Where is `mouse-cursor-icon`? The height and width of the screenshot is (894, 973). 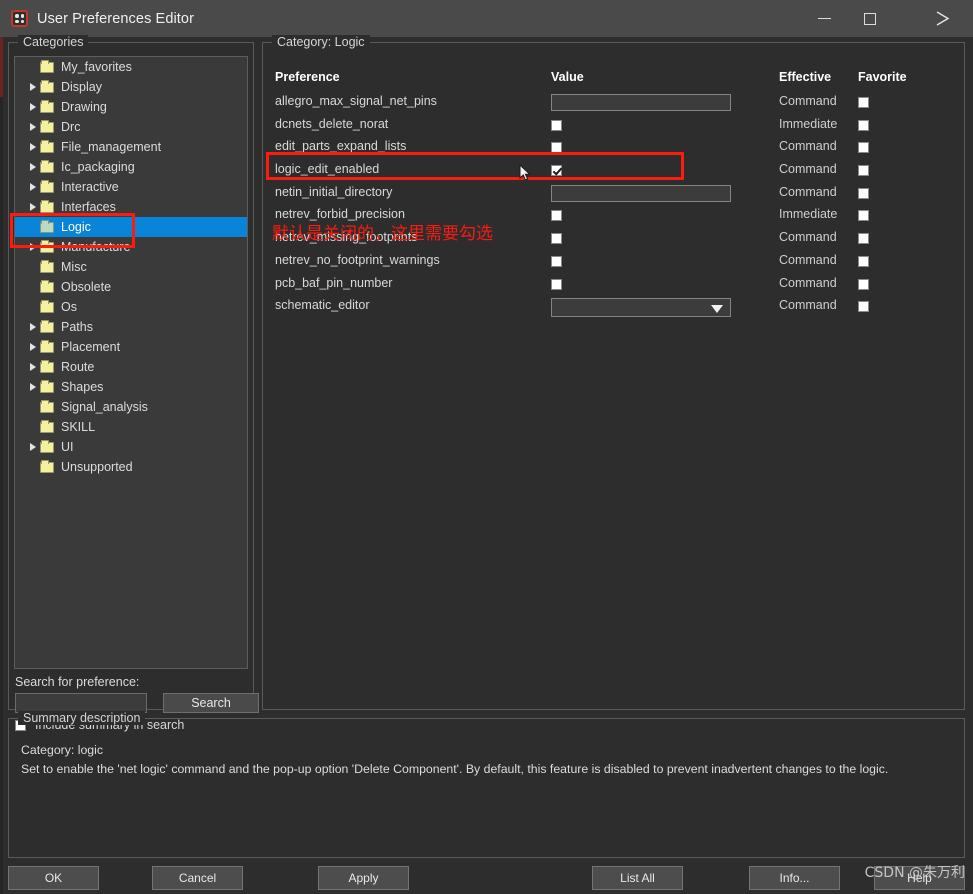
mouse-cursor-icon is located at coordinates (525, 172).